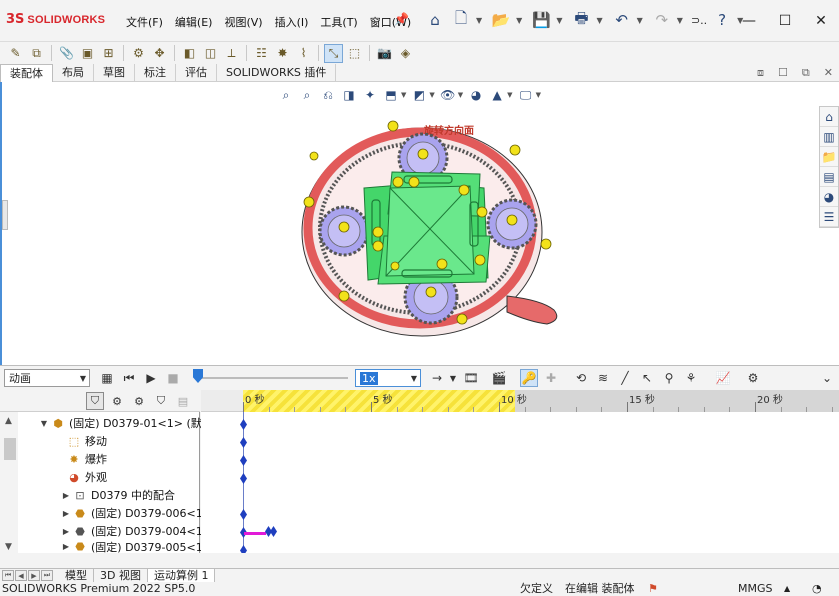 The width and height of the screenshot is (839, 596). I want to click on menu-edit: 编辑(E), so click(194, 22).